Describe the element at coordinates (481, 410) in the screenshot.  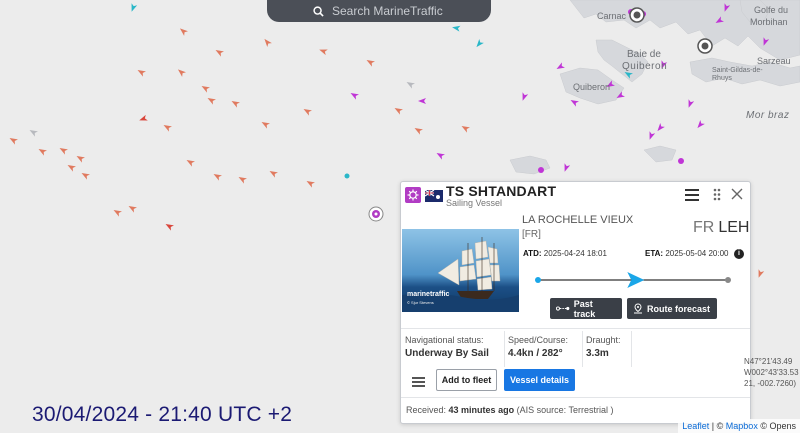
I see `received-value: 43 minutes ago` at that location.